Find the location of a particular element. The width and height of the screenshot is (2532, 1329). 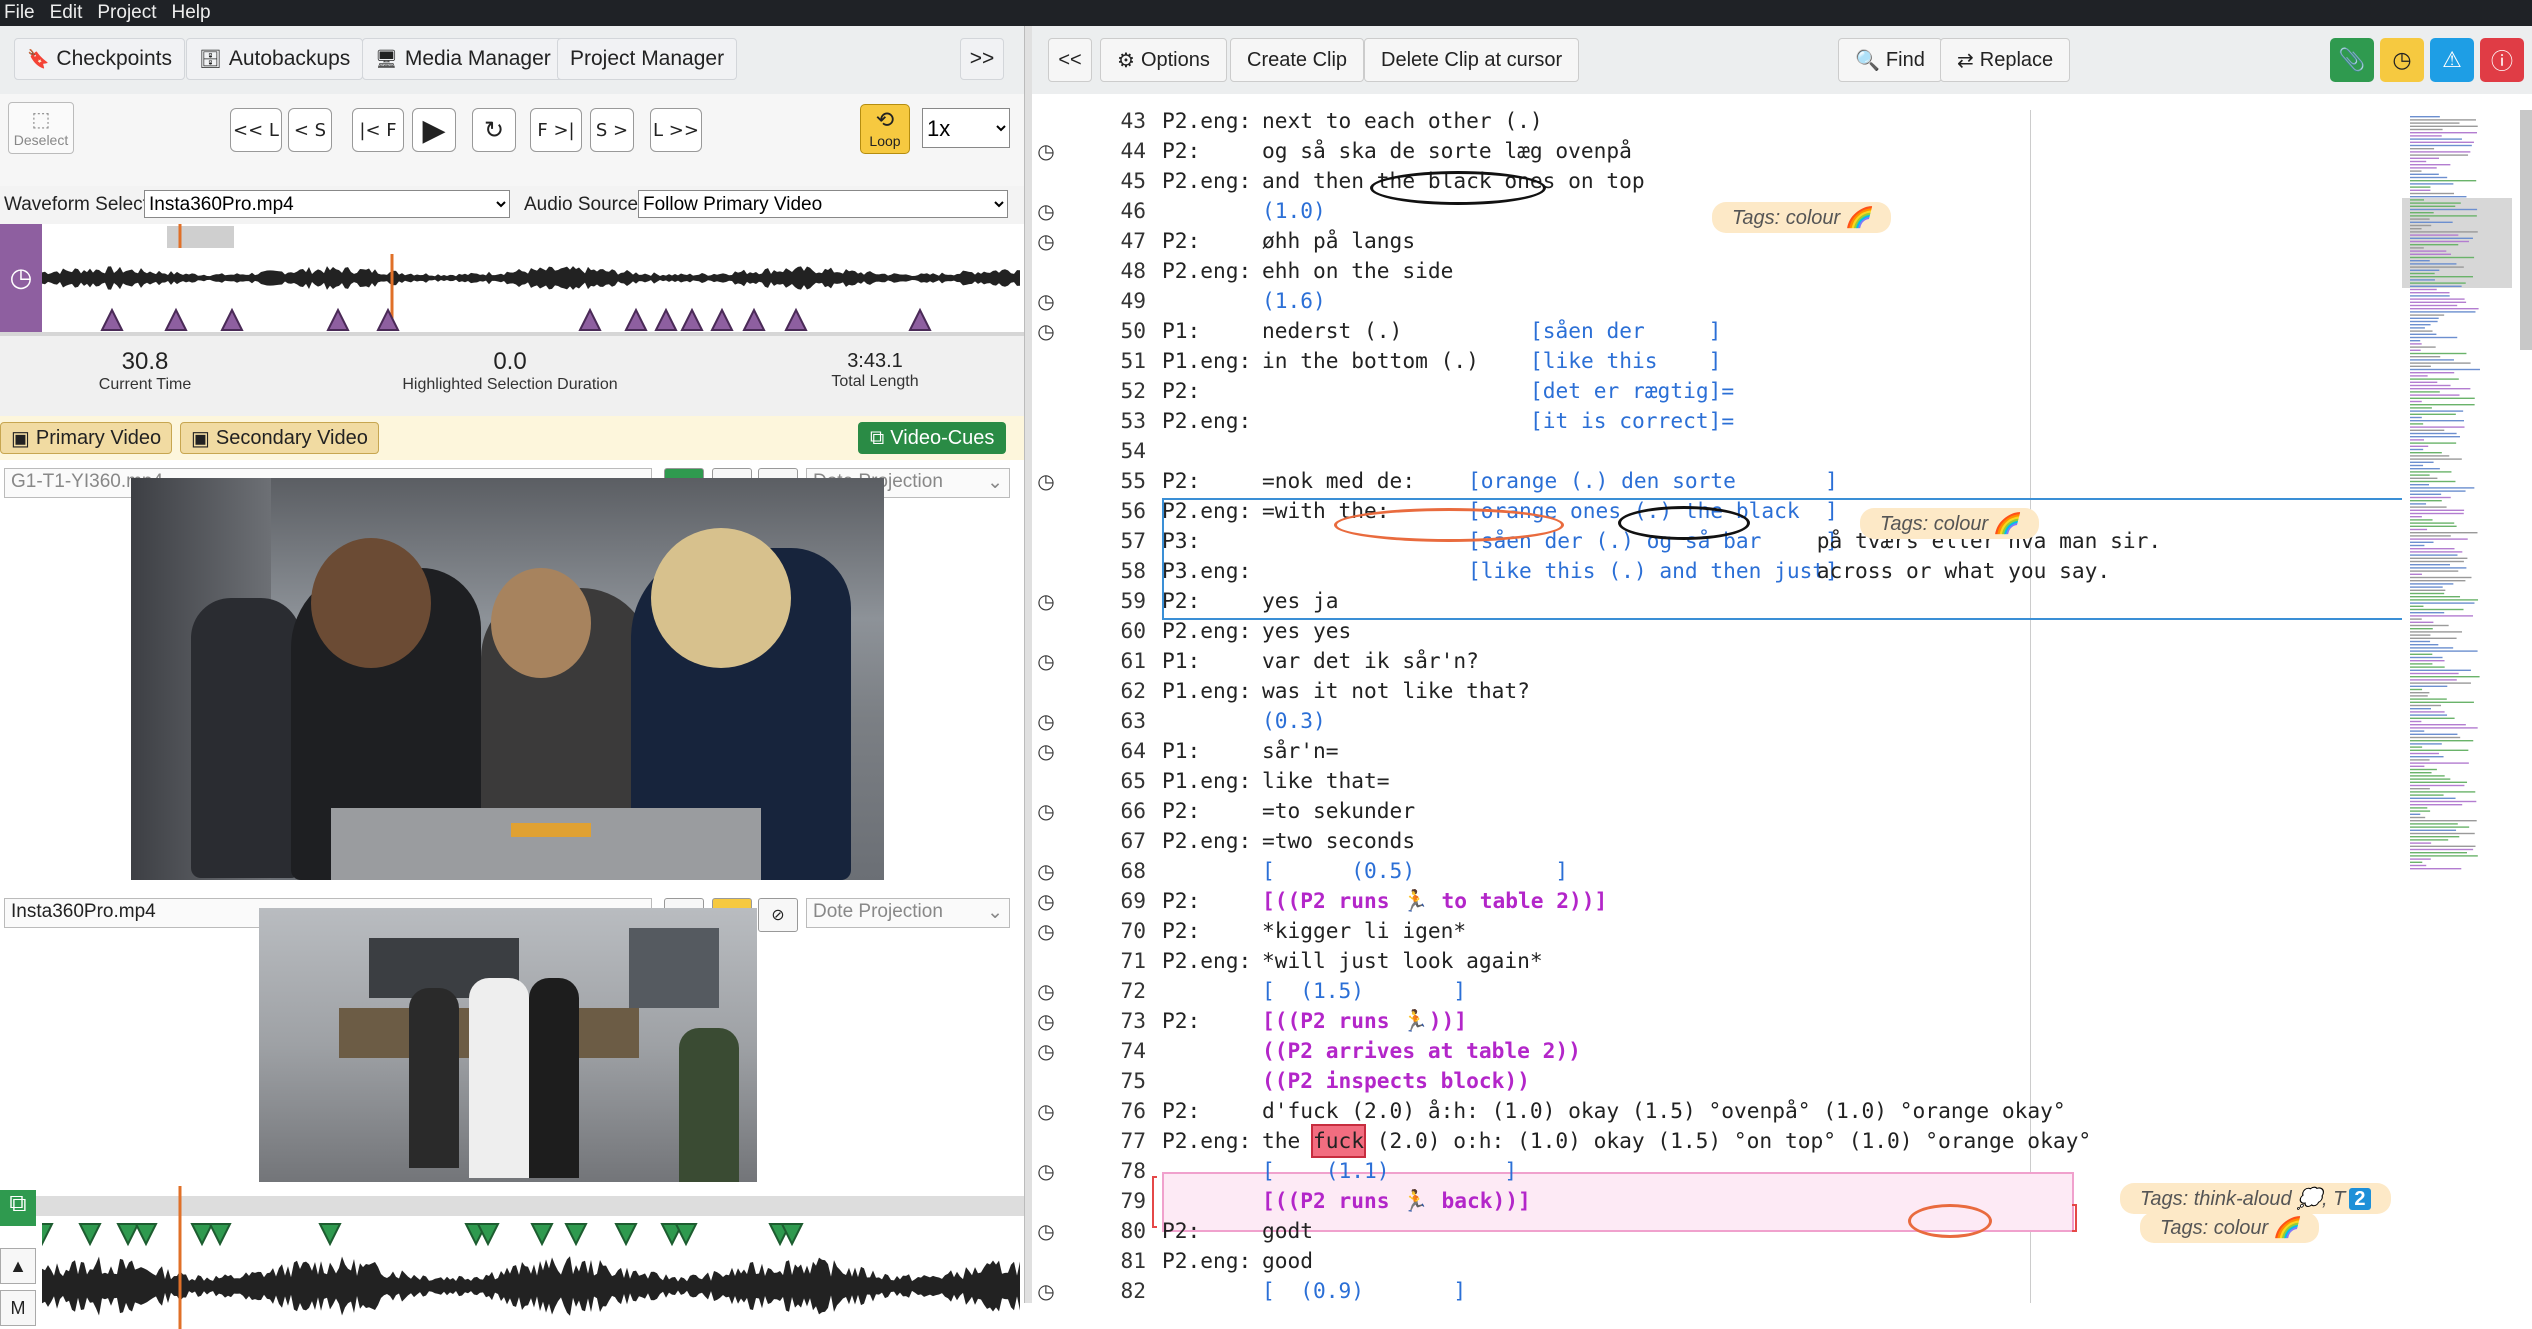

waveform-select: Insta360Pro.mp4 is located at coordinates (327, 204).